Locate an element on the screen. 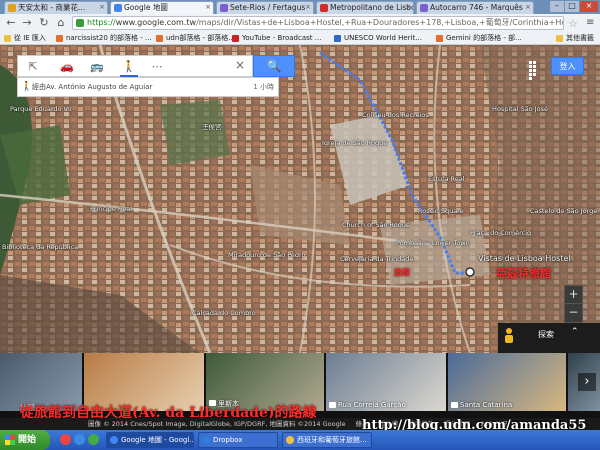 This screenshot has width=600, height=450. route-via: 經由Av. António Augusto de Aguiar is located at coordinates (92, 87).